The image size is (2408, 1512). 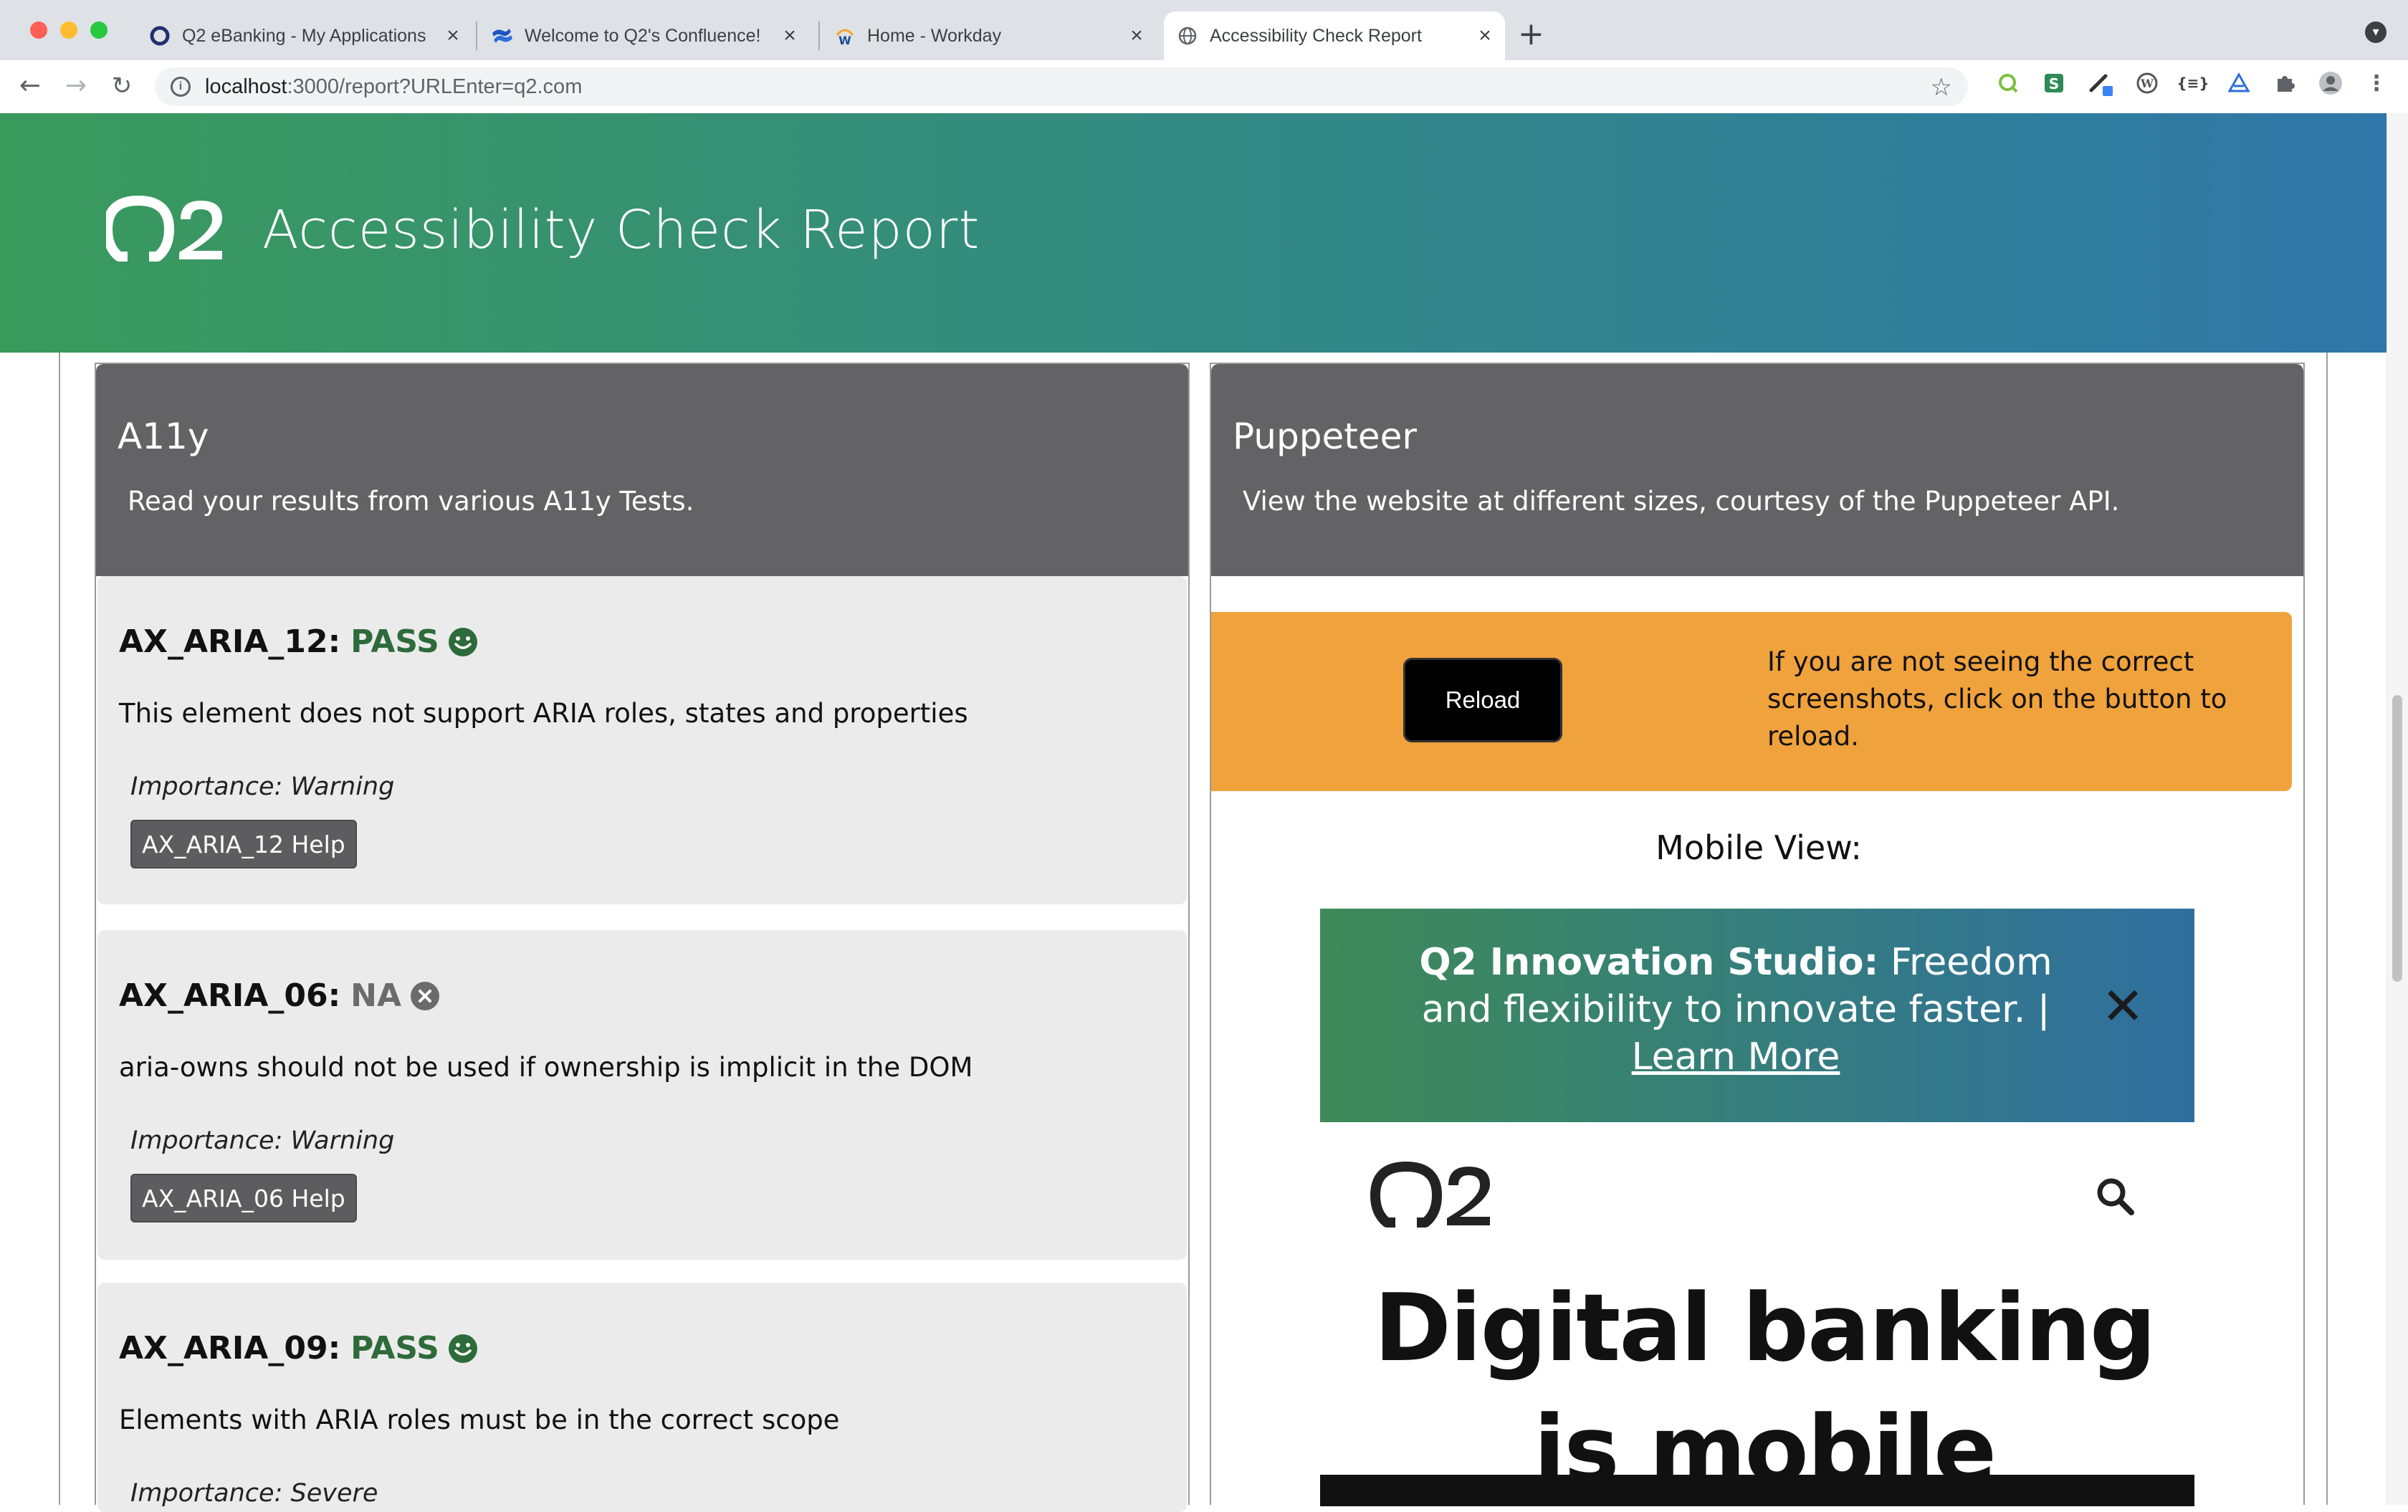 What do you see at coordinates (621, 230) in the screenshot?
I see `page-title: Accessibility Check Report` at bounding box center [621, 230].